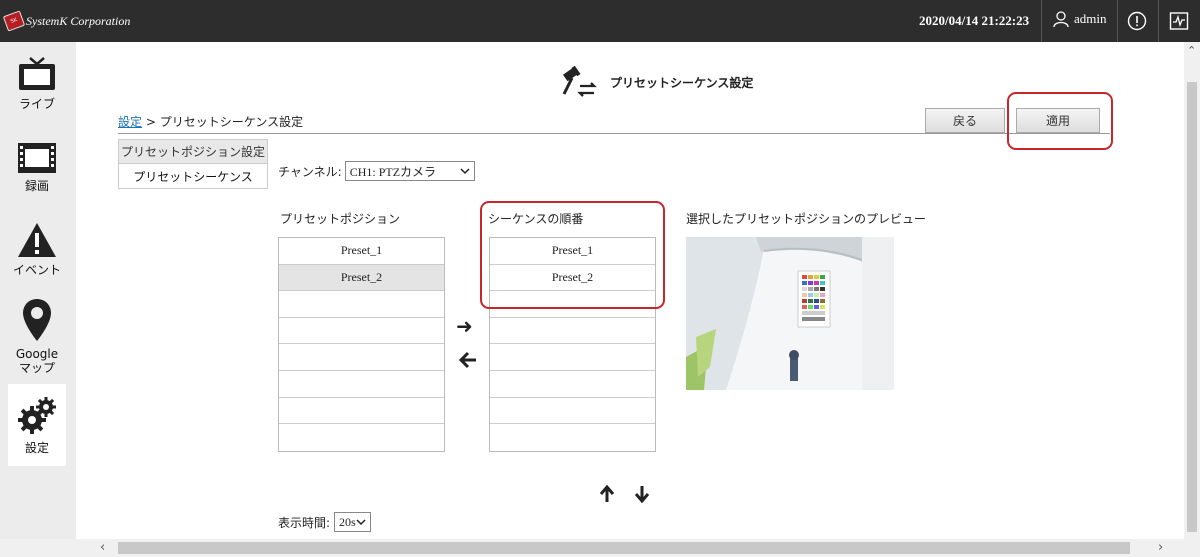  I want to click on horizontal-scroll-thumb, so click(624, 548).